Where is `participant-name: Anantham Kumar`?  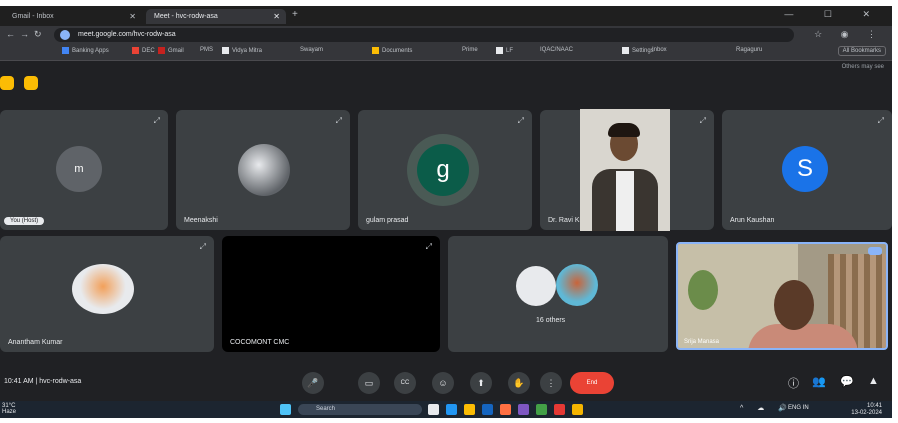
participant-name: Anantham Kumar is located at coordinates (35, 342).